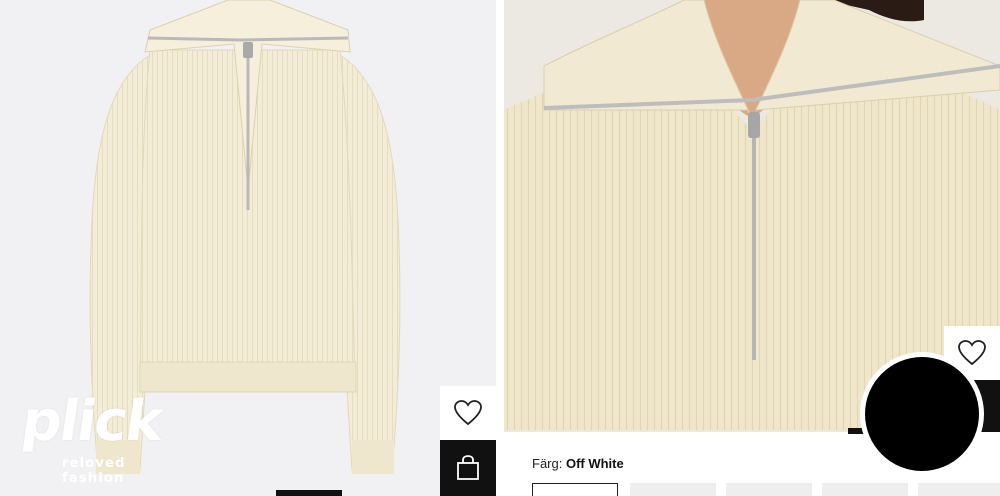 This screenshot has height=496, width=1000. What do you see at coordinates (91, 421) in the screenshot?
I see `plick-logo-word: plick` at bounding box center [91, 421].